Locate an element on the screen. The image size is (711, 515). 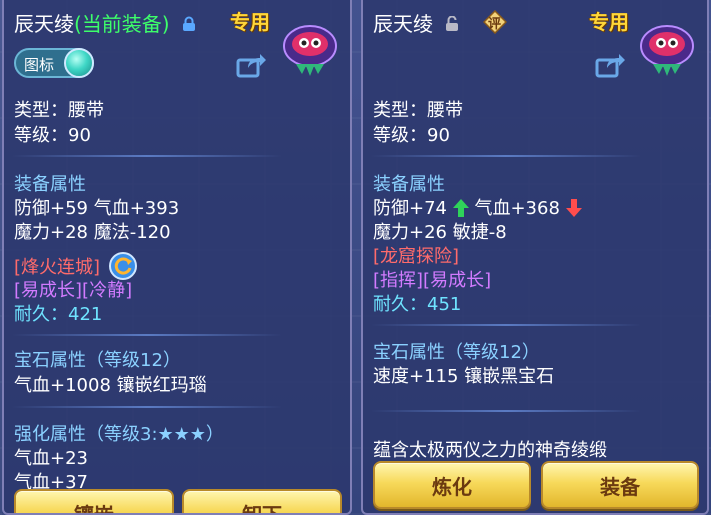
icon-toggle: 图标 is located at coordinates (54, 63).